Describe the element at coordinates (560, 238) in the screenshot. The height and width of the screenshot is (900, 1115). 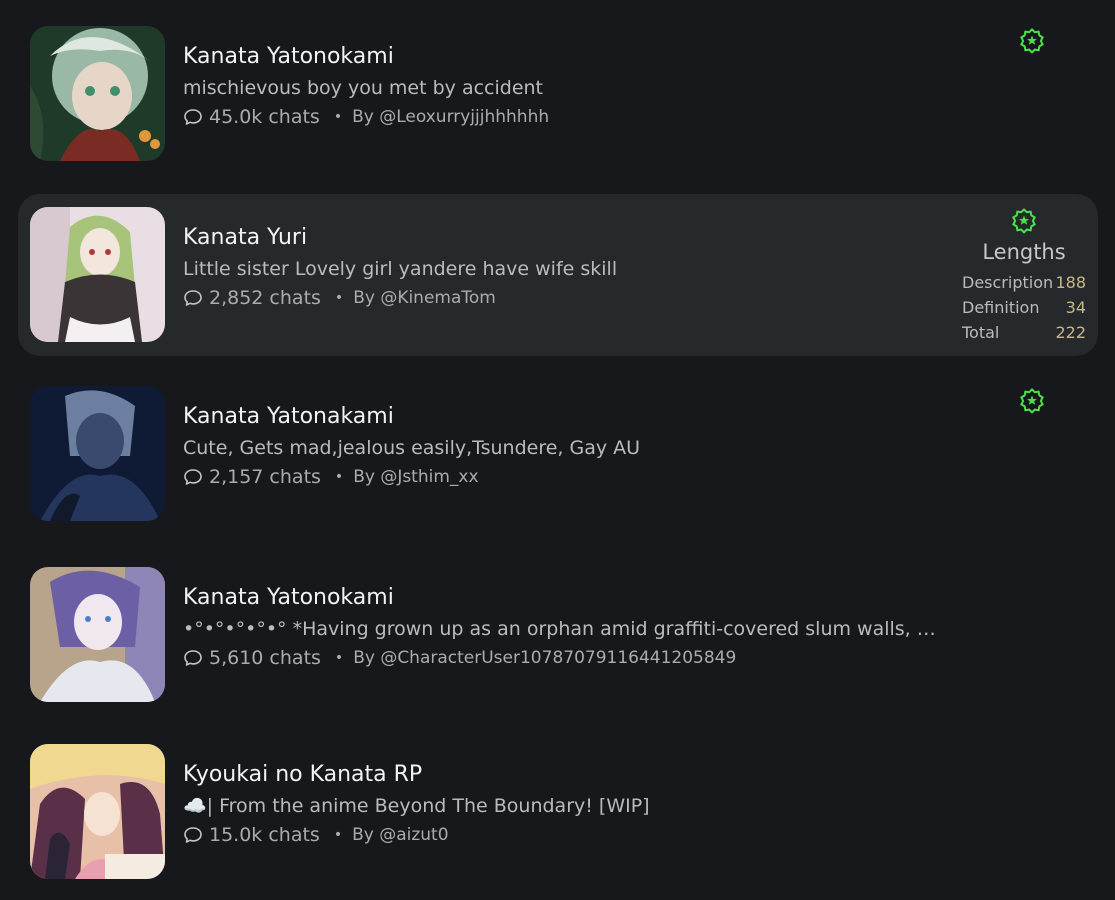
I see `character-name: Kanata Yuri` at that location.